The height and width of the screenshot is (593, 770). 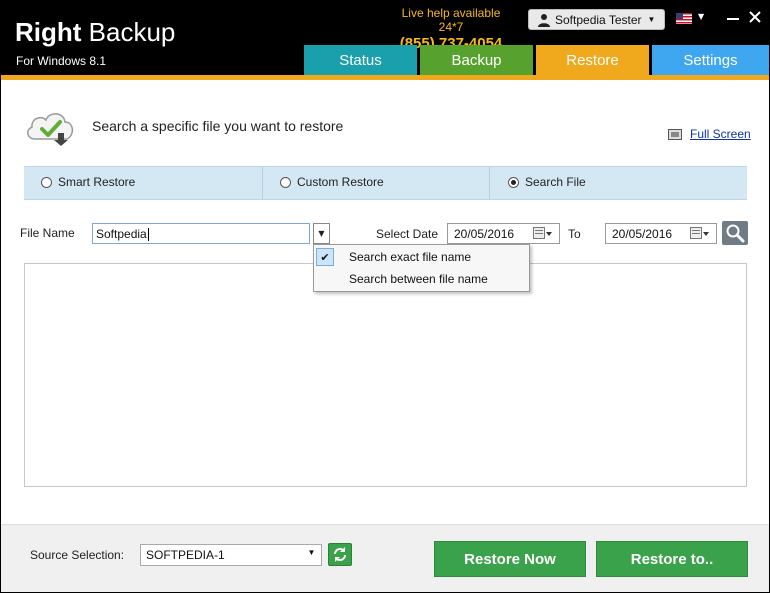 What do you see at coordinates (642, 234) in the screenshot?
I see `date-to-value: 20/05/2016` at bounding box center [642, 234].